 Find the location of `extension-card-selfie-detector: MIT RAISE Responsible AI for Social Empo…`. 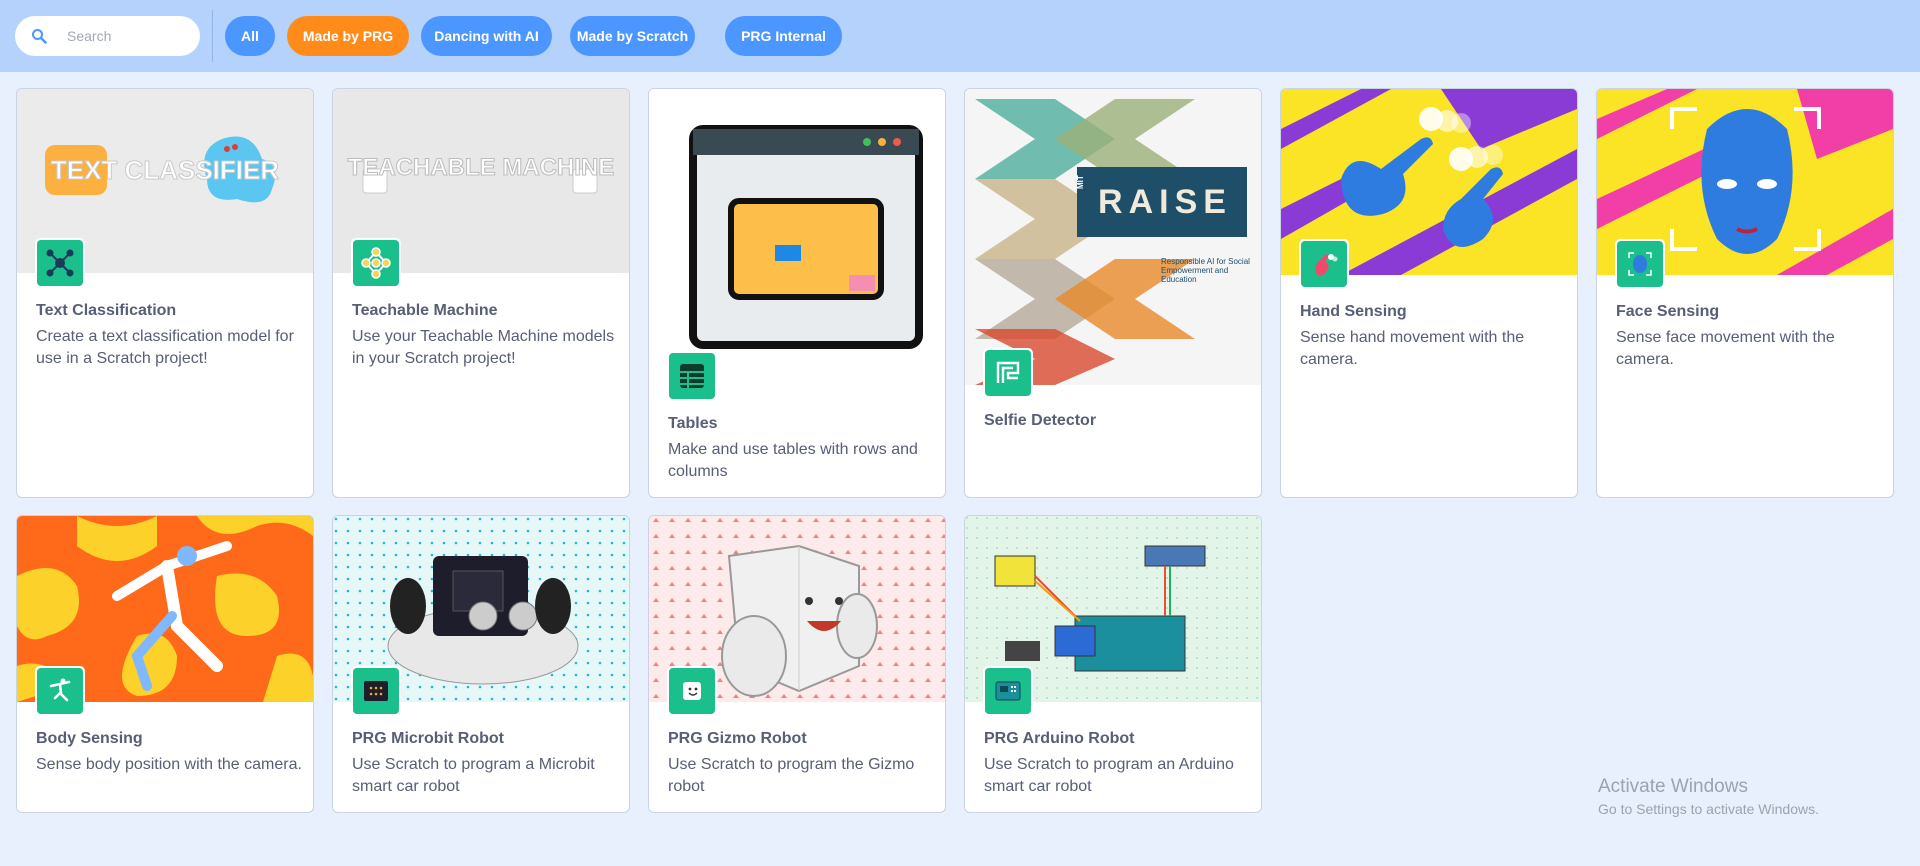

extension-card-selfie-detector: MIT RAISE Responsible AI for Social Empo… is located at coordinates (1113, 293).